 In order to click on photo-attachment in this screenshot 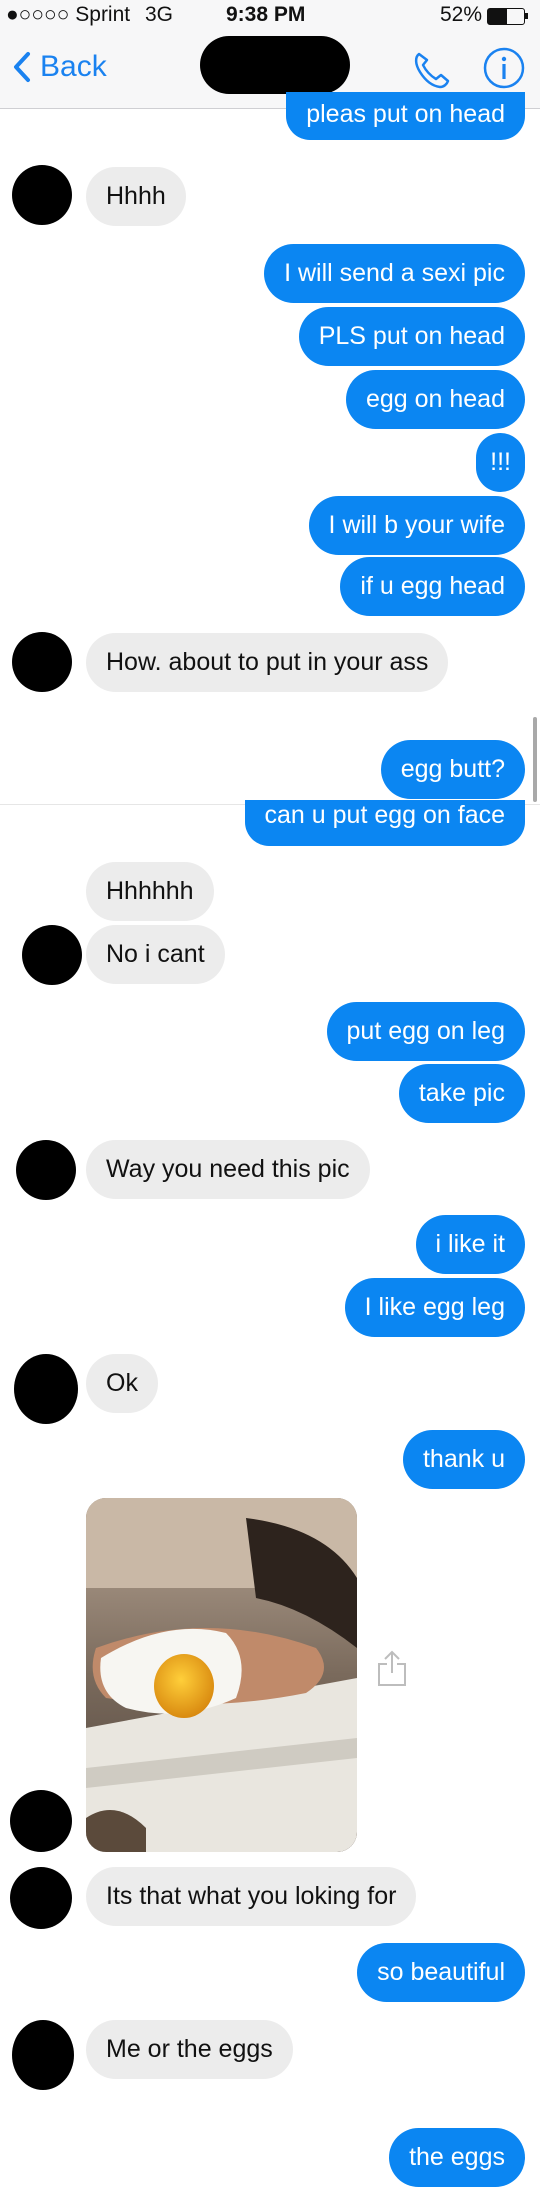, I will do `click(221, 1675)`.